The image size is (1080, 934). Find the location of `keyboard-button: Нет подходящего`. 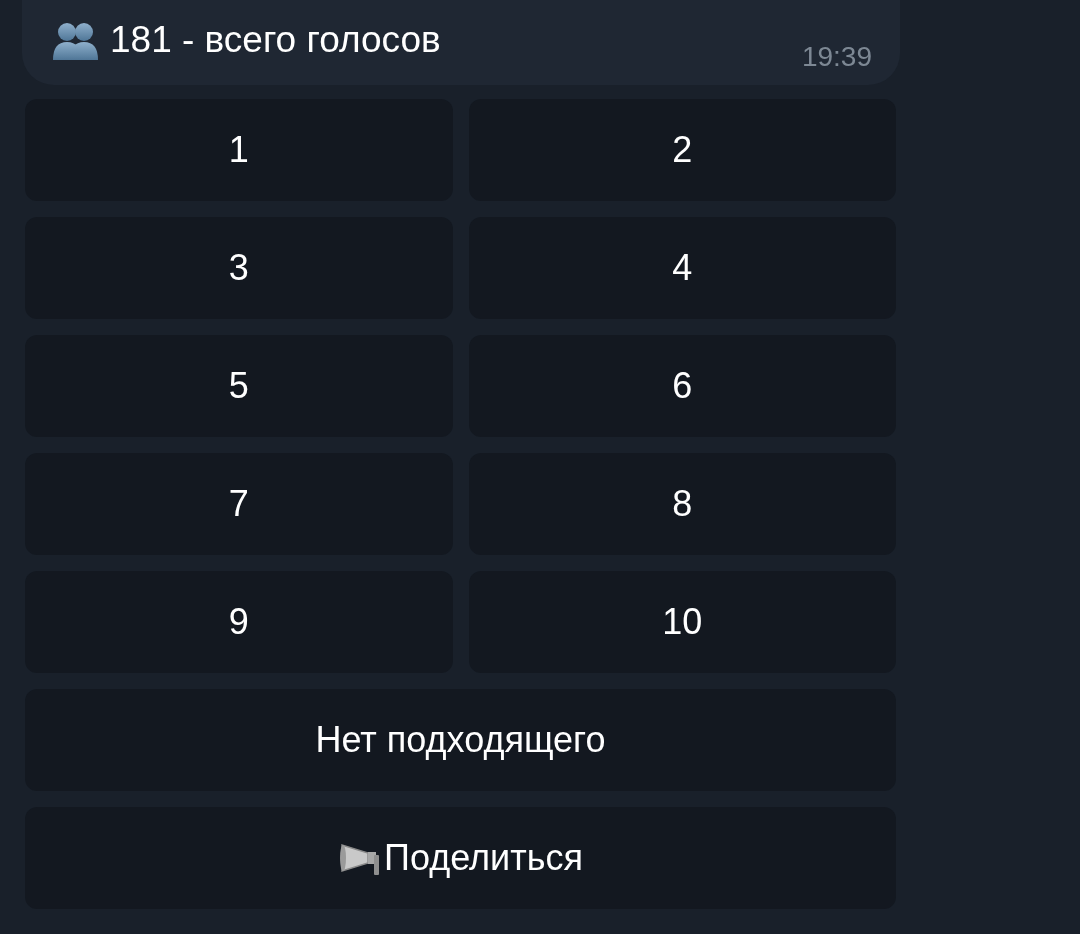

keyboard-button: Нет подходящего is located at coordinates (460, 740).